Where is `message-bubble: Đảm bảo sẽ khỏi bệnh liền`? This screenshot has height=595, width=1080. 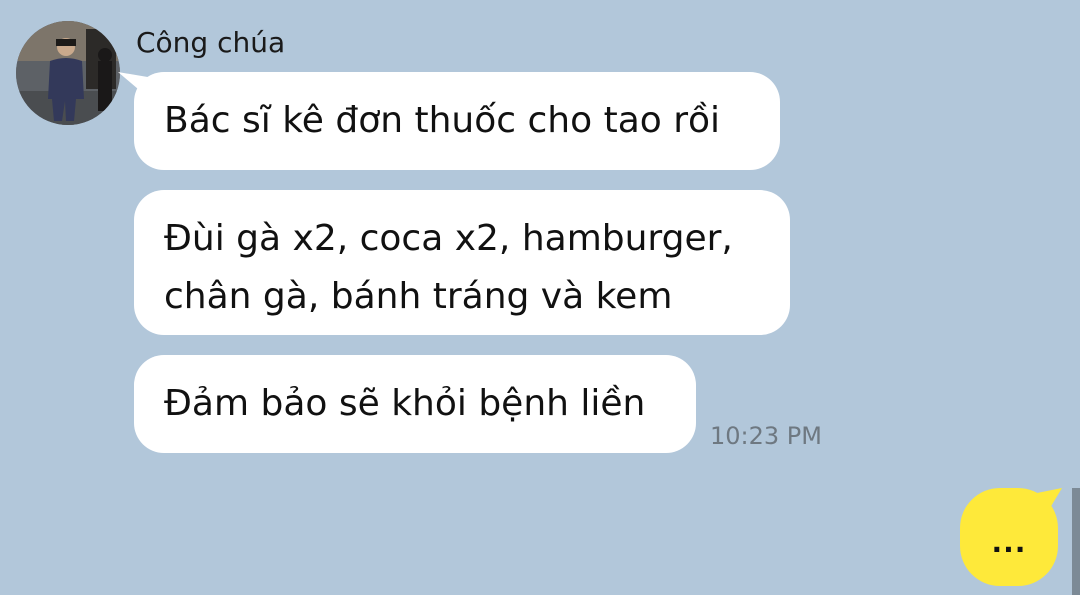
message-bubble: Đảm bảo sẽ khỏi bệnh liền is located at coordinates (415, 404).